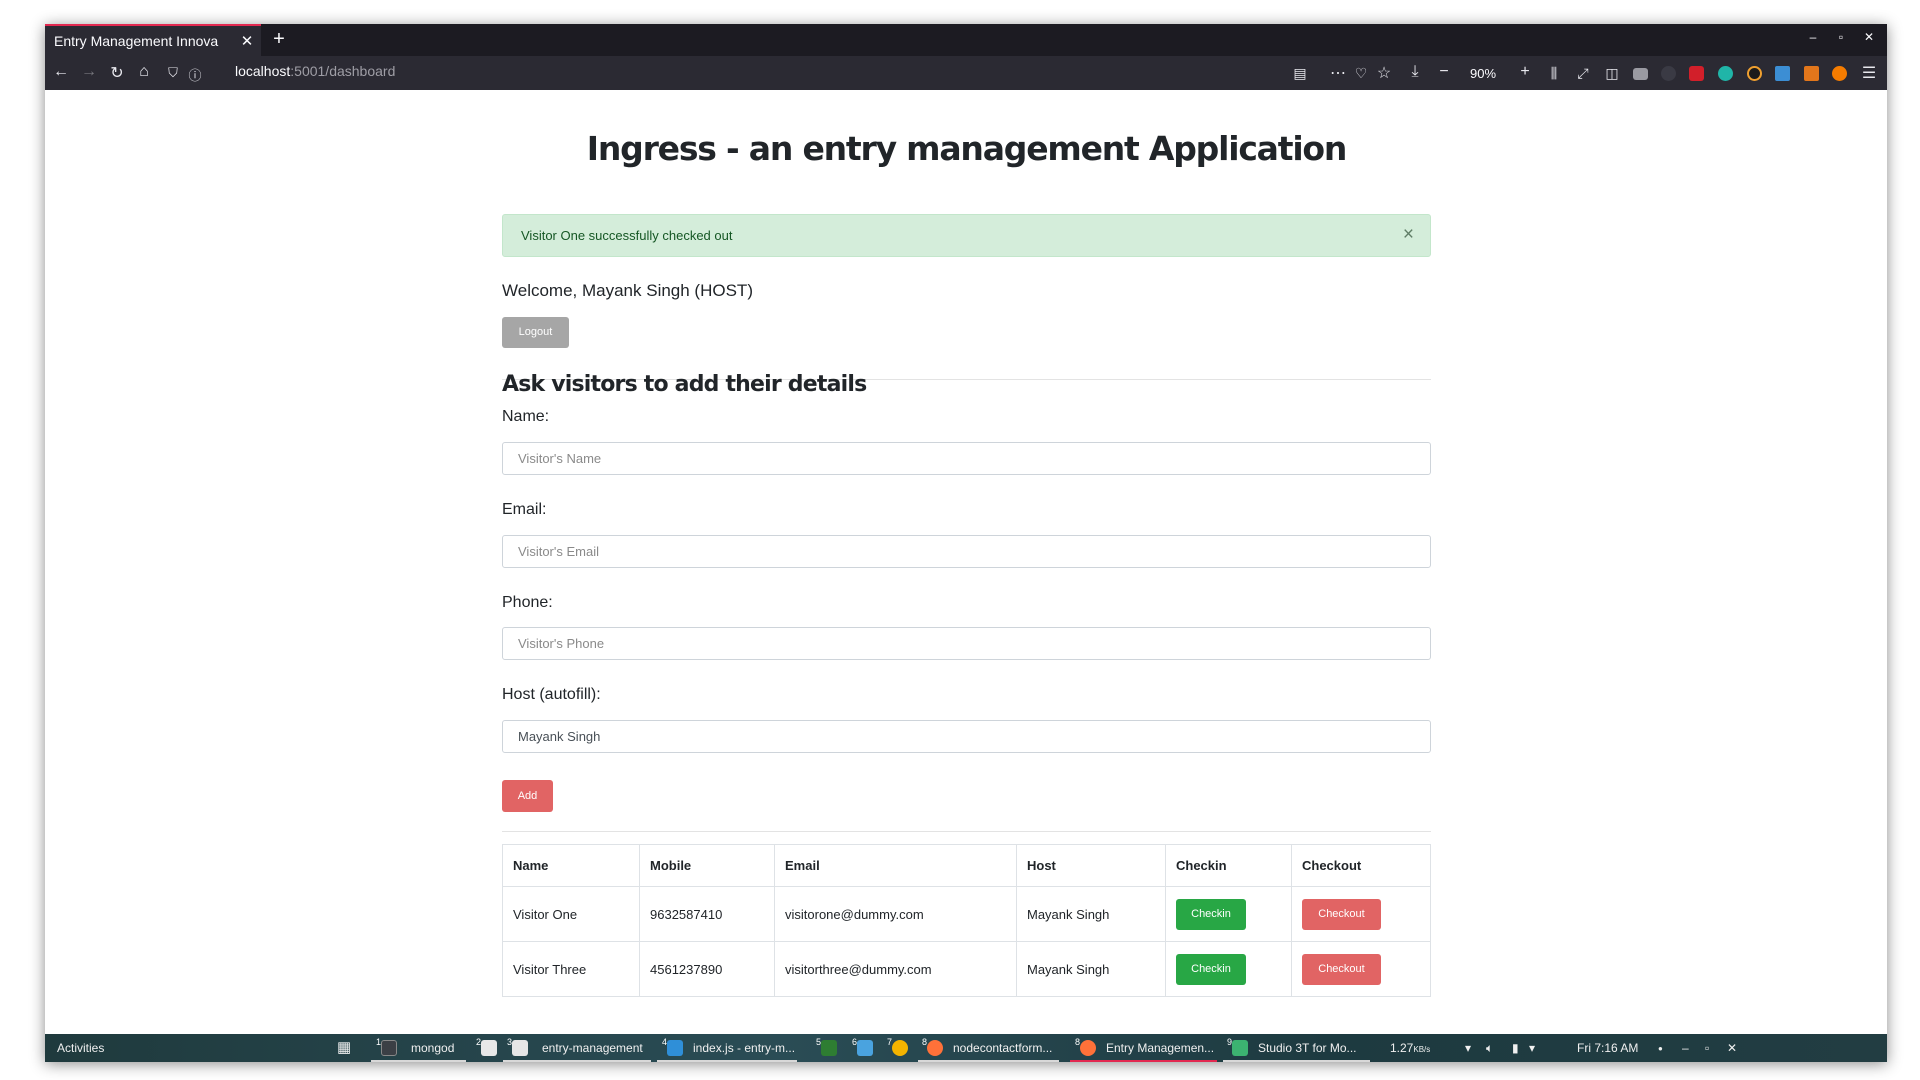  What do you see at coordinates (571, 914) in the screenshot?
I see `cell-name: Visitor One` at bounding box center [571, 914].